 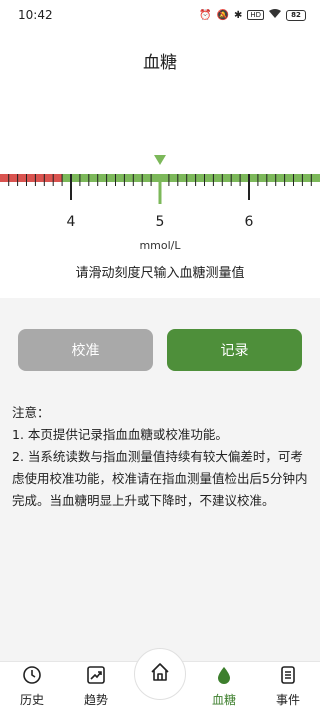 I want to click on trend-icon, so click(x=96, y=676).